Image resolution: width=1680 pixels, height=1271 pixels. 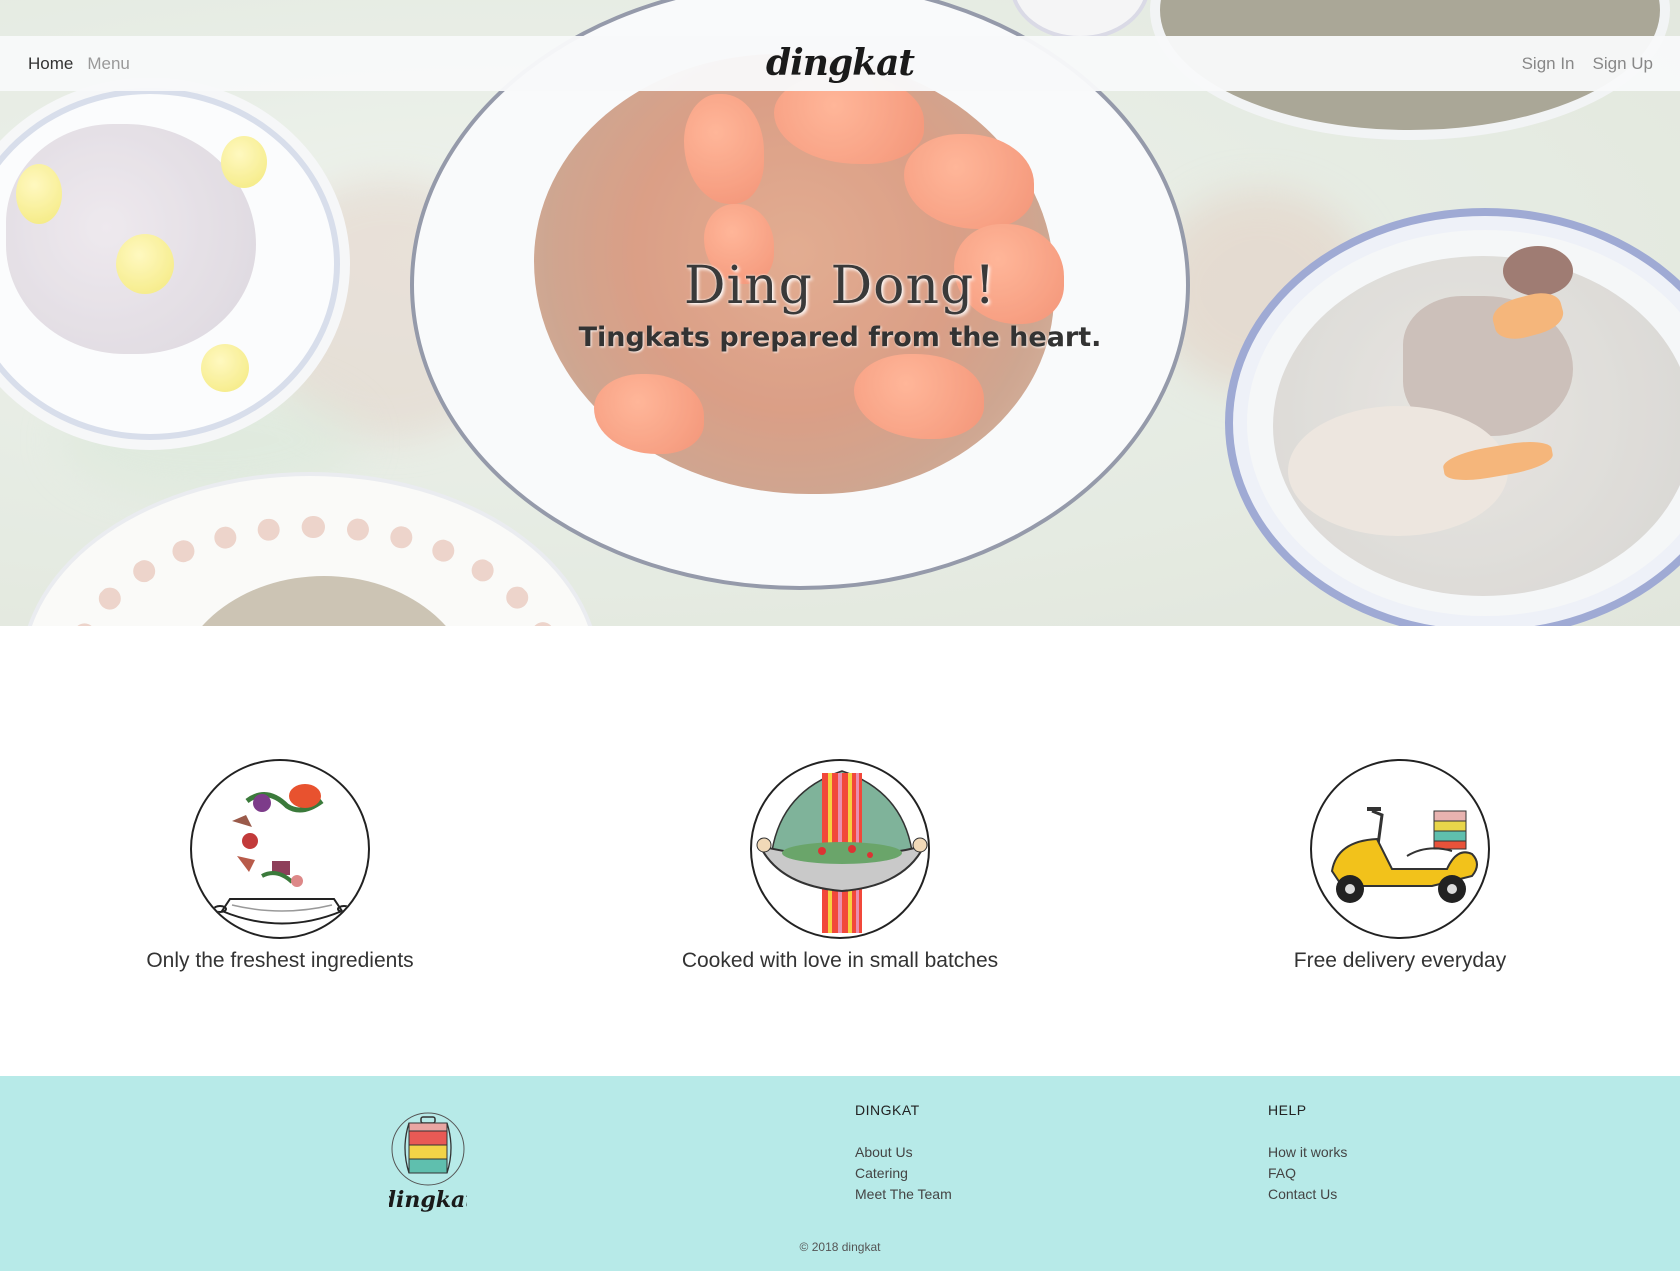 I want to click on feature-free-delivery: Free delivery everyday, so click(x=1400, y=866).